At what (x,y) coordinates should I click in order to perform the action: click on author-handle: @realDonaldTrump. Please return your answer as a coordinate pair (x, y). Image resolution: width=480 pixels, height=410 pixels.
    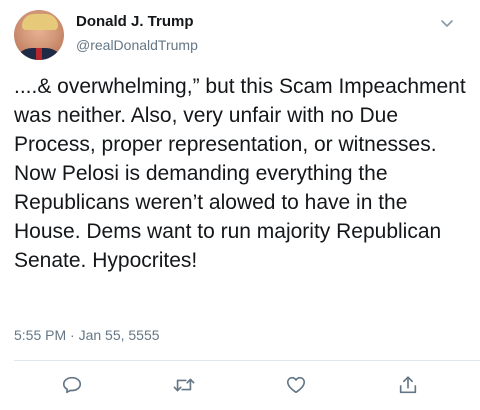
    Looking at the image, I should click on (137, 45).